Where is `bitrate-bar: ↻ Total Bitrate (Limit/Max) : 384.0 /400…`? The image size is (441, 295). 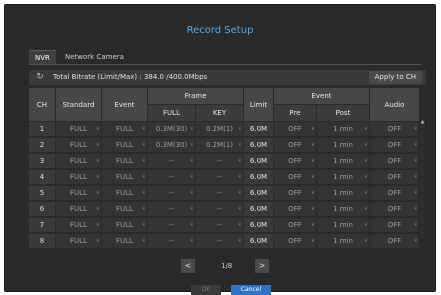
bitrate-bar: ↻ Total Bitrate (Limit/Max) : 384.0 /400… is located at coordinates (227, 77).